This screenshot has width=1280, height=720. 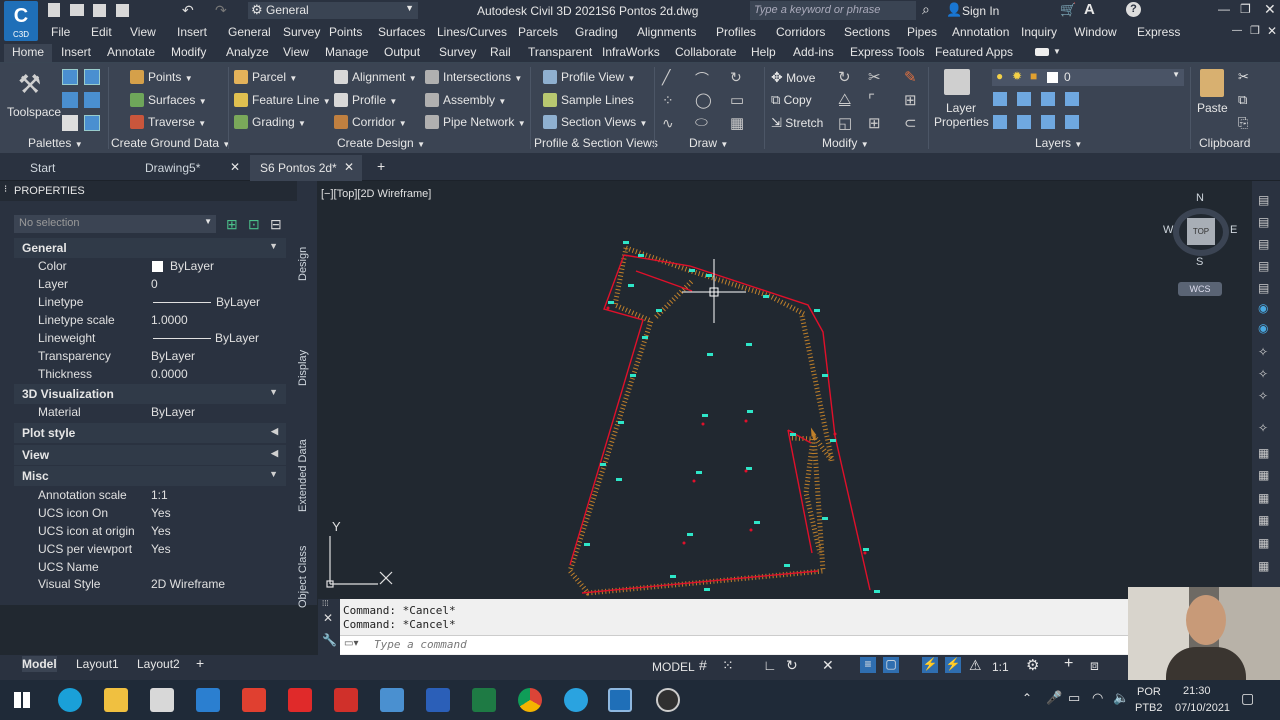 I want to click on cut-icon: ✂, so click(x=1243, y=77).